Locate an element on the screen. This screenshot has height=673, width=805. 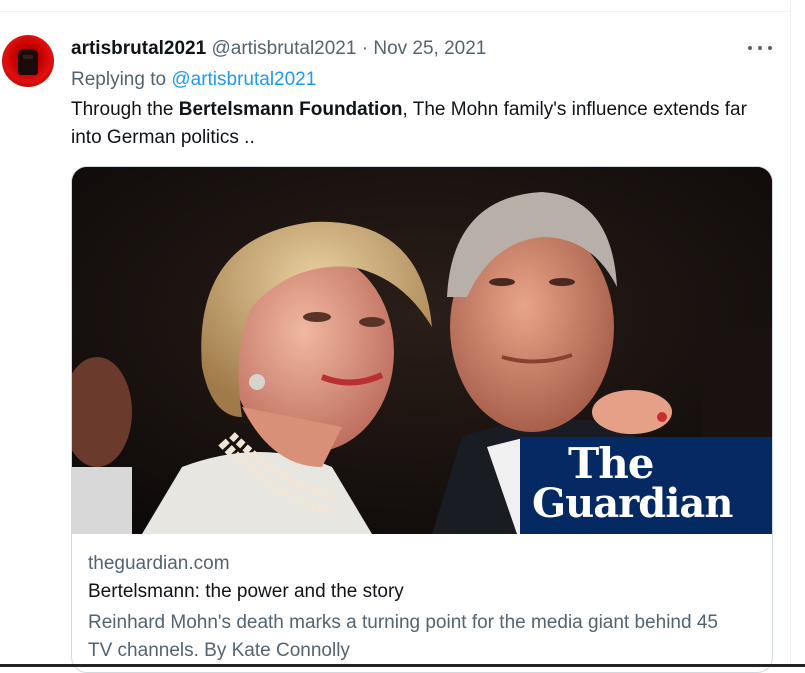
user-avatar is located at coordinates (28, 61).